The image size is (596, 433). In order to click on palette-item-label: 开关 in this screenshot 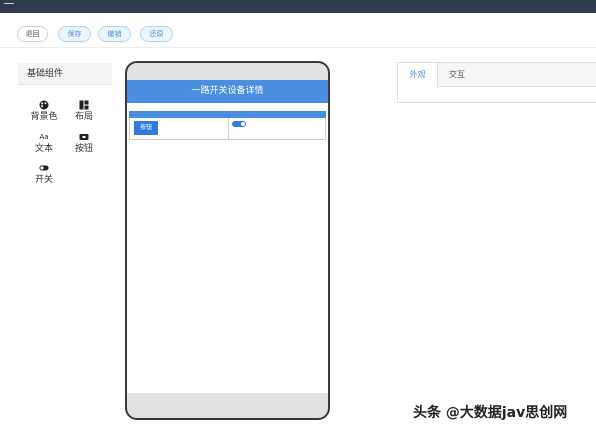, I will do `click(43, 180)`.